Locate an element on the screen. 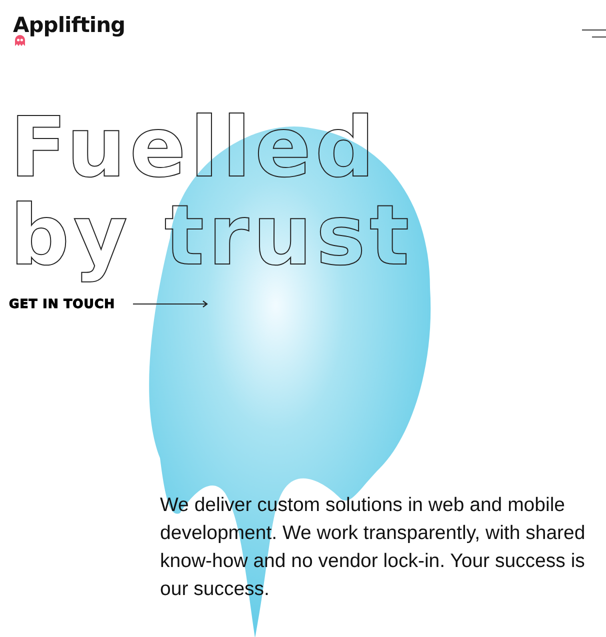 This screenshot has height=637, width=606. menu-icon is located at coordinates (594, 34).